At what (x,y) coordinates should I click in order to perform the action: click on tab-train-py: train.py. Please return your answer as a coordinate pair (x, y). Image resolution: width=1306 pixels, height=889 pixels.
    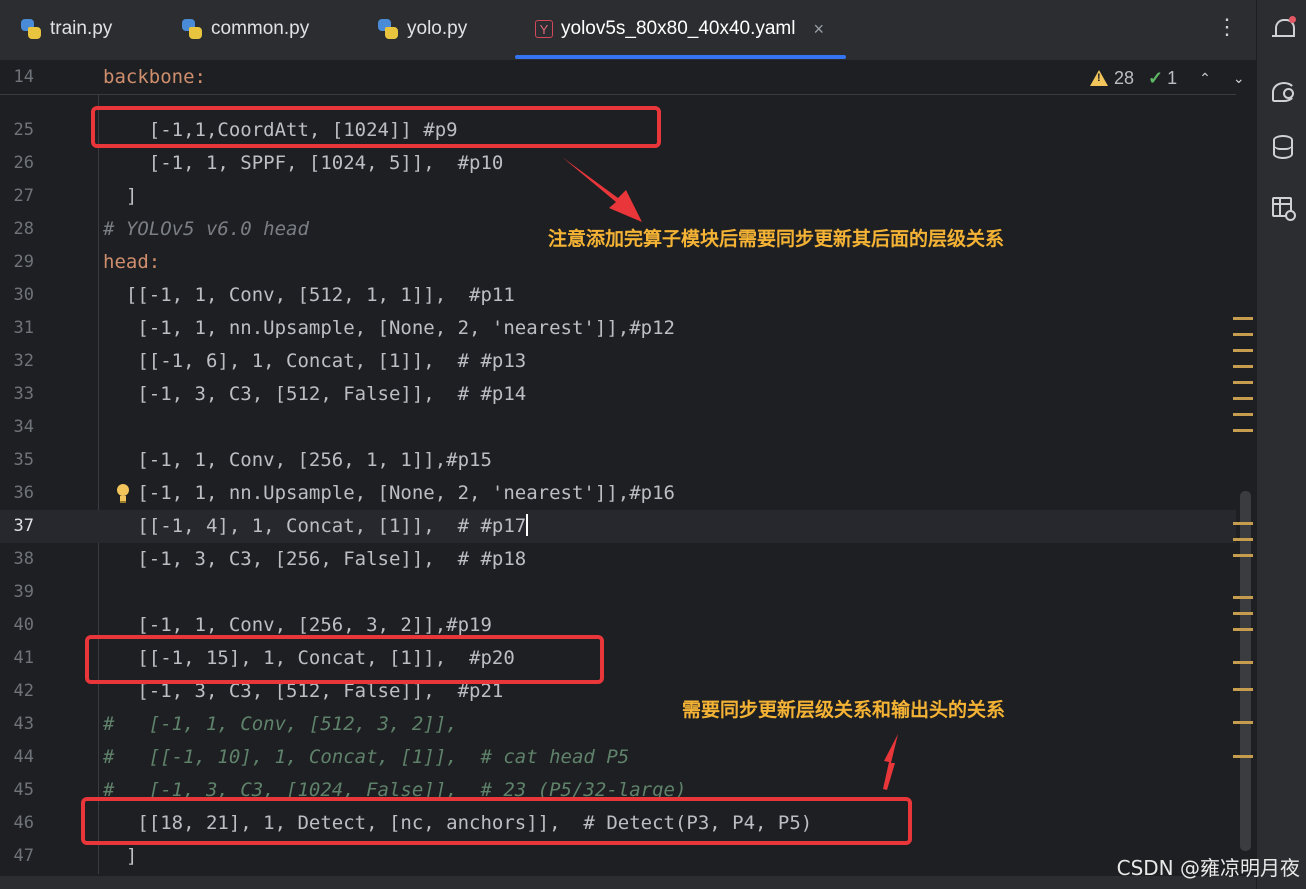
    Looking at the image, I should click on (66, 29).